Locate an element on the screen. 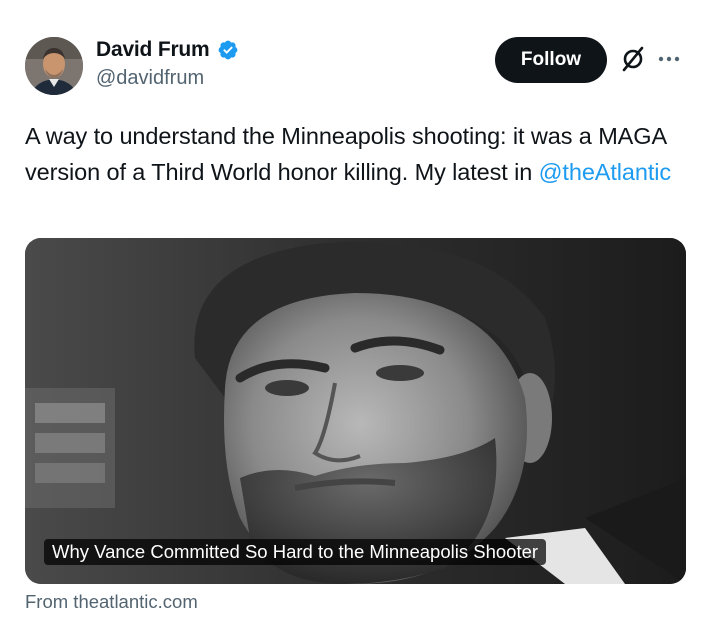  author-name-row: David Frum is located at coordinates (167, 50).